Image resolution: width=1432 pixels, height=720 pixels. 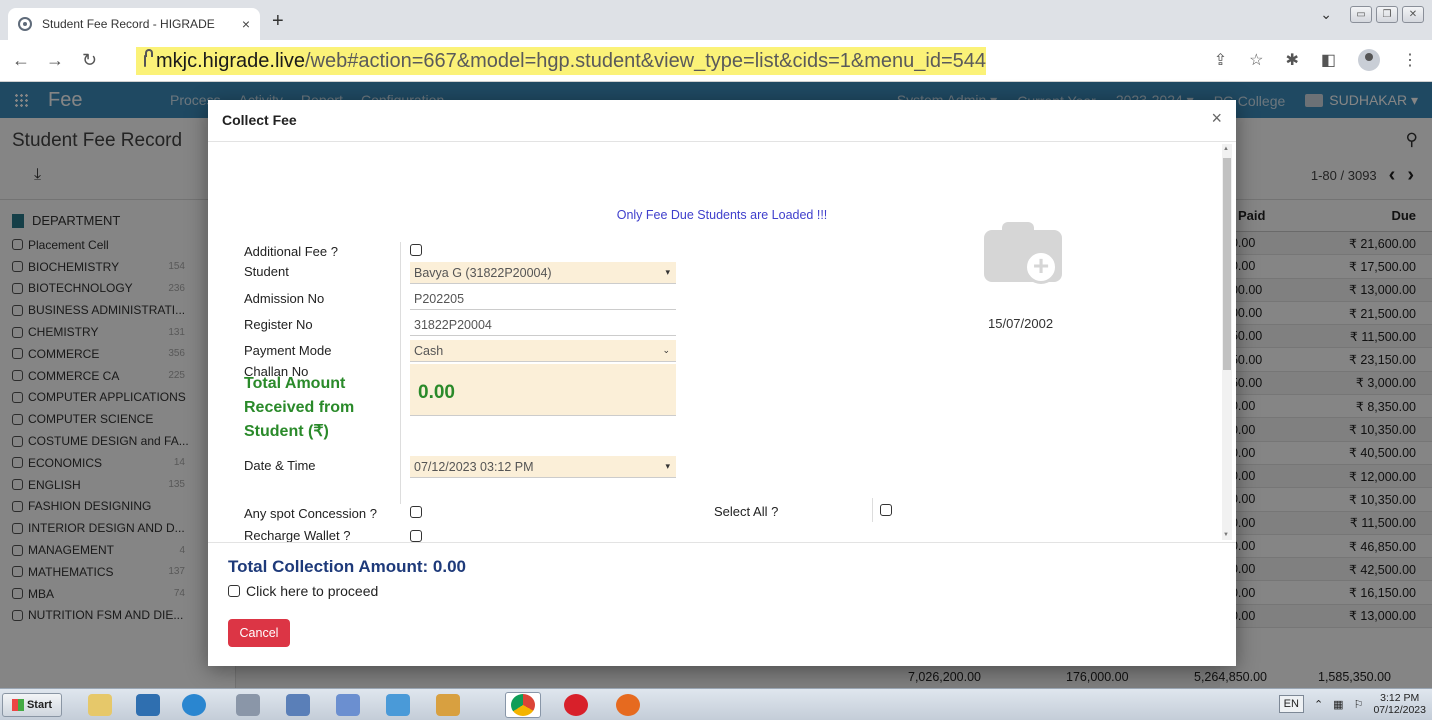 I want to click on tray-expand-icon: ⌃, so click(x=1318, y=704).